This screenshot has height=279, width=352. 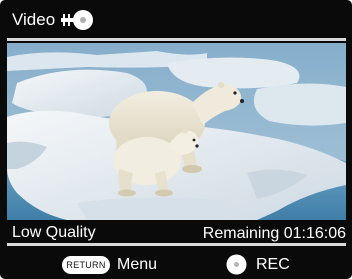 I want to click on video-plug-icon, so click(x=77, y=20).